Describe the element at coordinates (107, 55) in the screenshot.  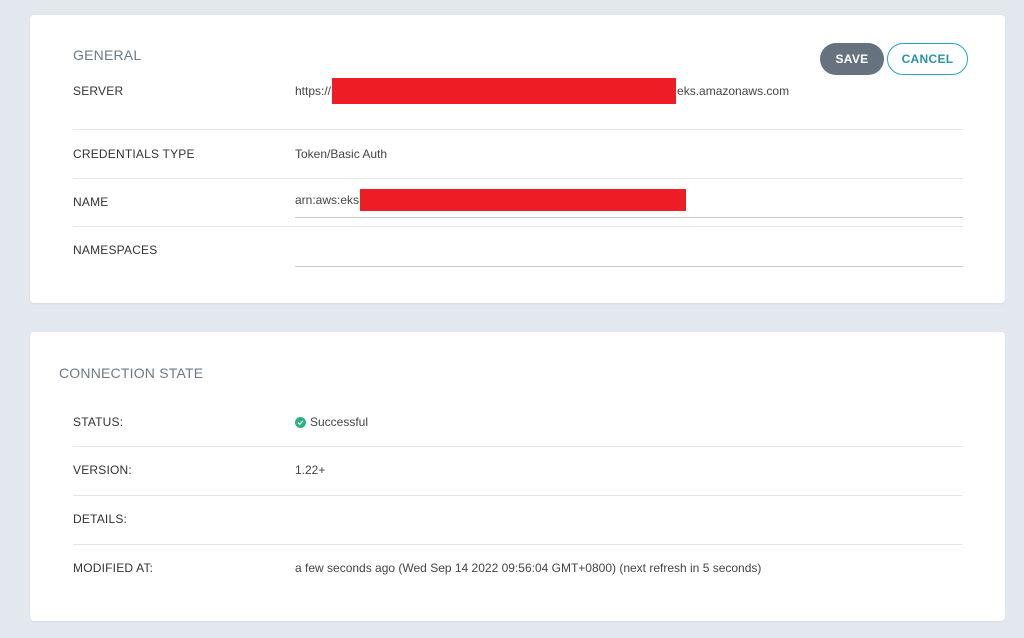
I see `general-section-title: GENERAL` at that location.